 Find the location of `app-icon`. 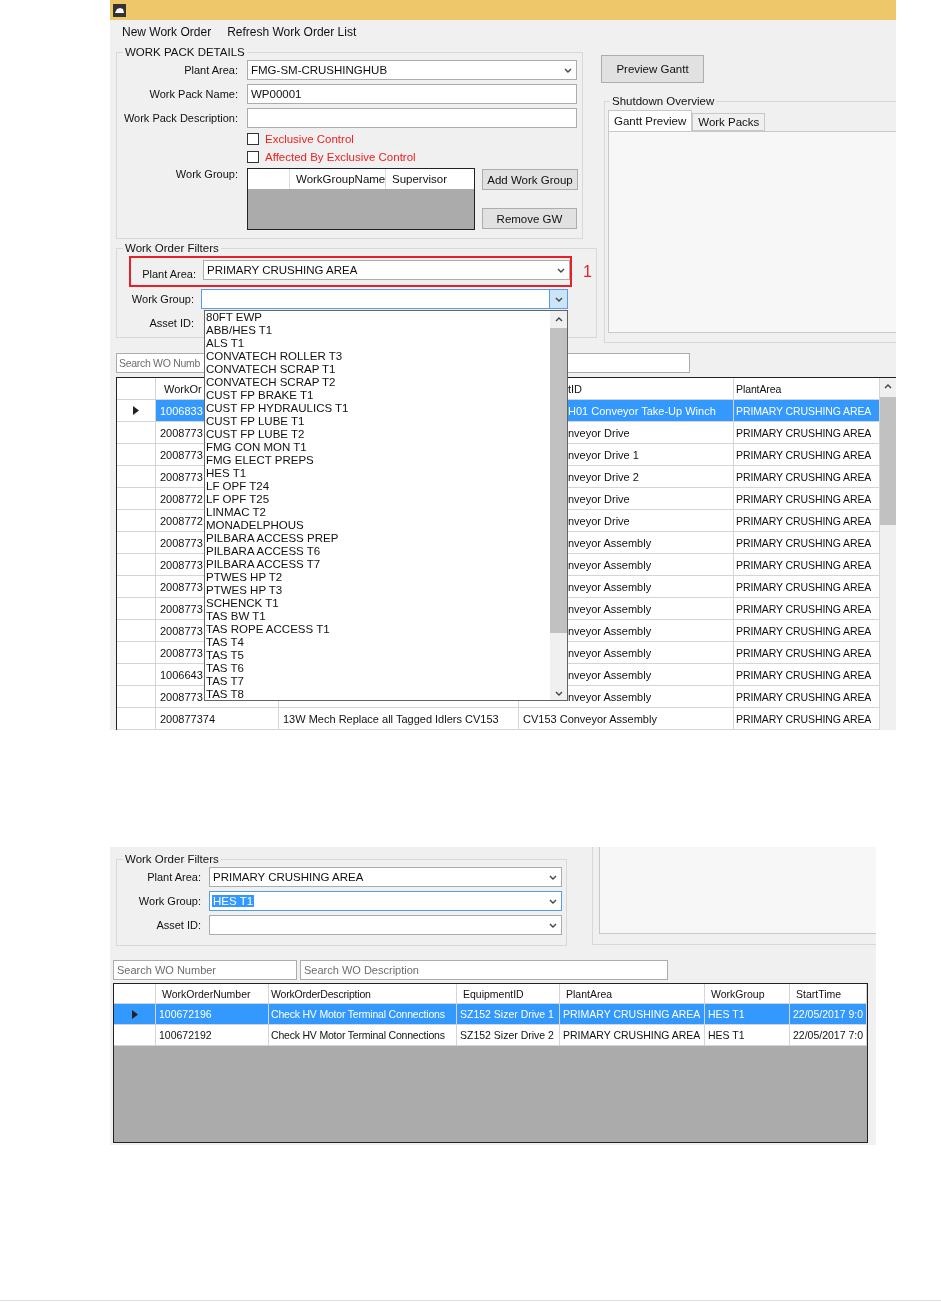

app-icon is located at coordinates (119, 10).